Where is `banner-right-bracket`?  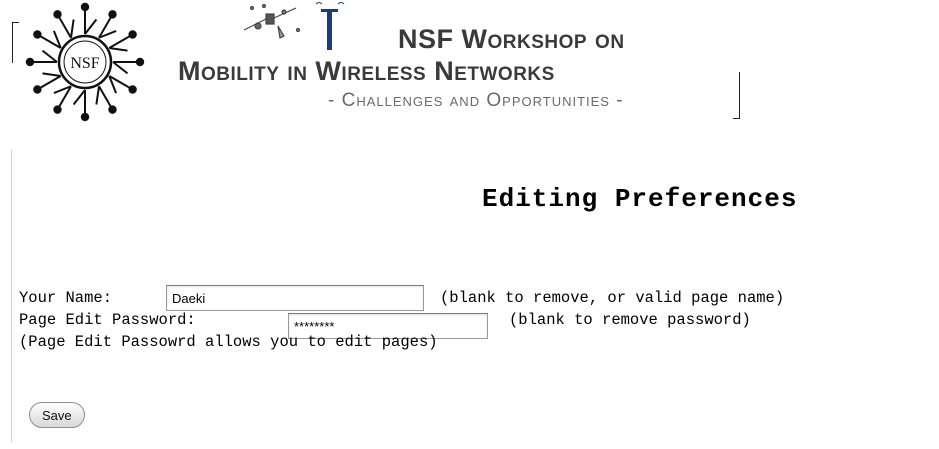 banner-right-bracket is located at coordinates (736, 95).